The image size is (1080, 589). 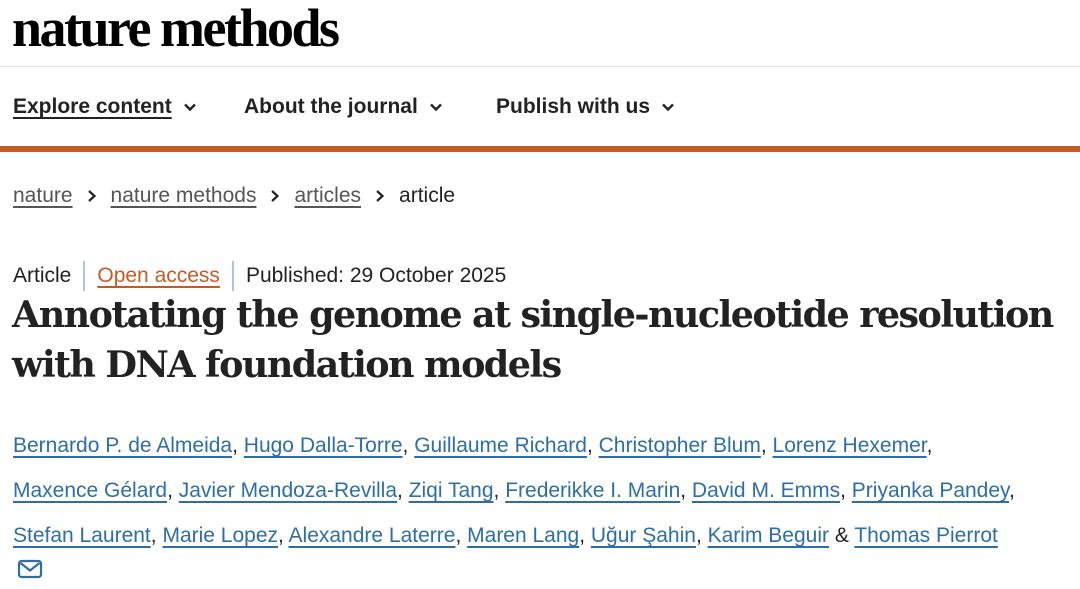 What do you see at coordinates (82, 535) in the screenshot?
I see `author-link: Stefan Laurent` at bounding box center [82, 535].